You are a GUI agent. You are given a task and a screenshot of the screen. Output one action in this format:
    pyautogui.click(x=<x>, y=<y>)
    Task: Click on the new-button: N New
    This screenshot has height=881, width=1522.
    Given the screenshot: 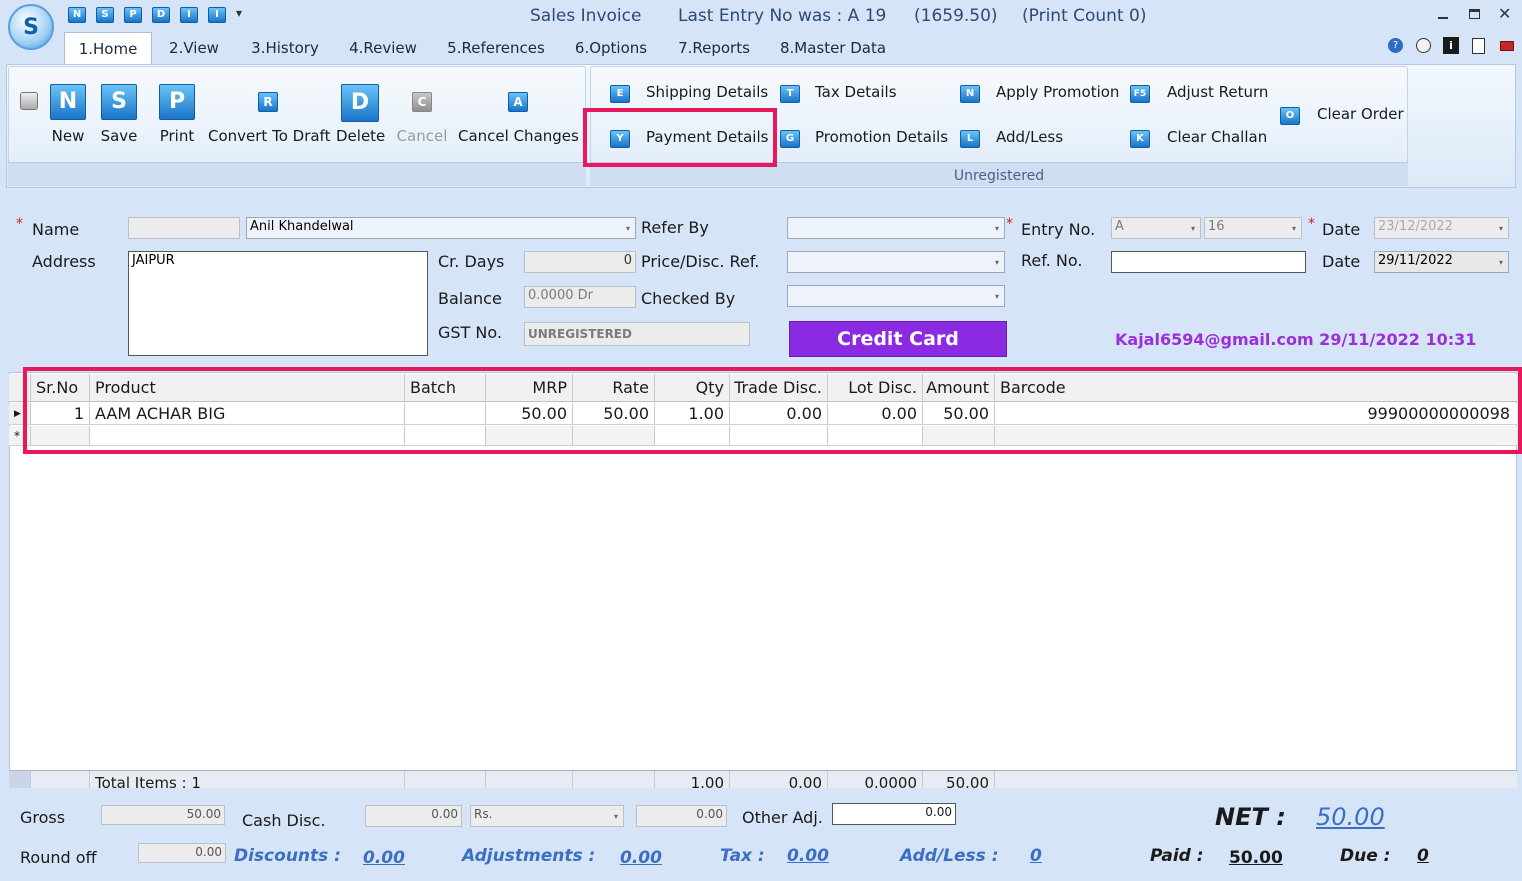 What is the action you would take?
    pyautogui.click(x=68, y=115)
    